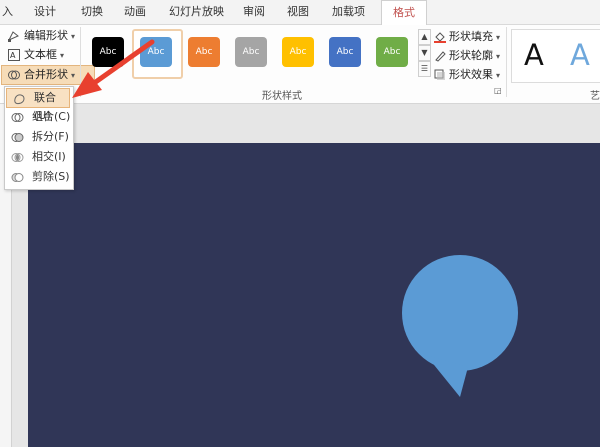 This screenshot has height=447, width=600. Describe the element at coordinates (156, 52) in the screenshot. I see `shape-style-preset-blue: Abc` at that location.